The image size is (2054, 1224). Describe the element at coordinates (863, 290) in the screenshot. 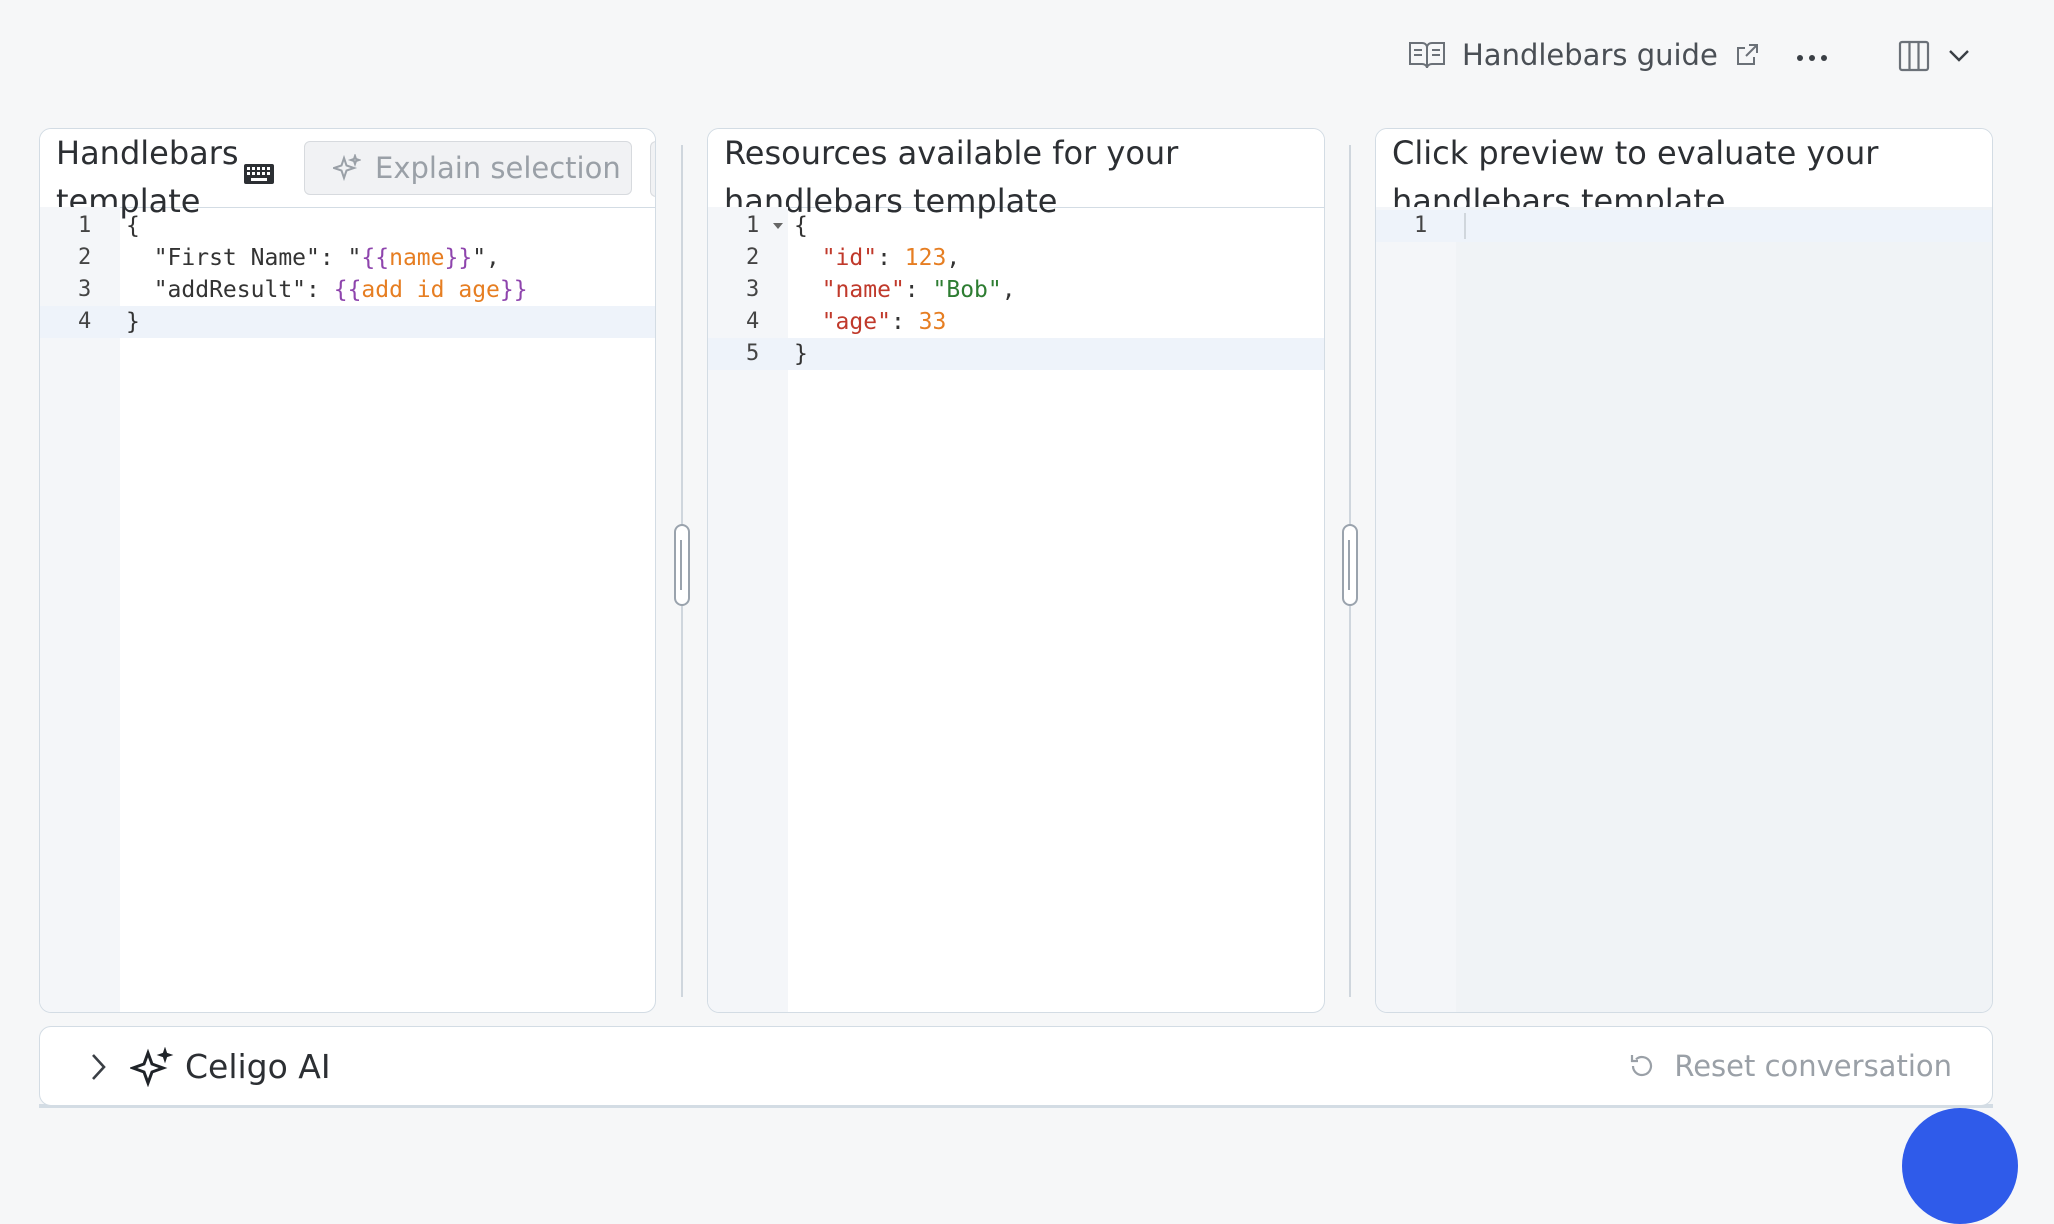

I see `code-token: "name"` at that location.